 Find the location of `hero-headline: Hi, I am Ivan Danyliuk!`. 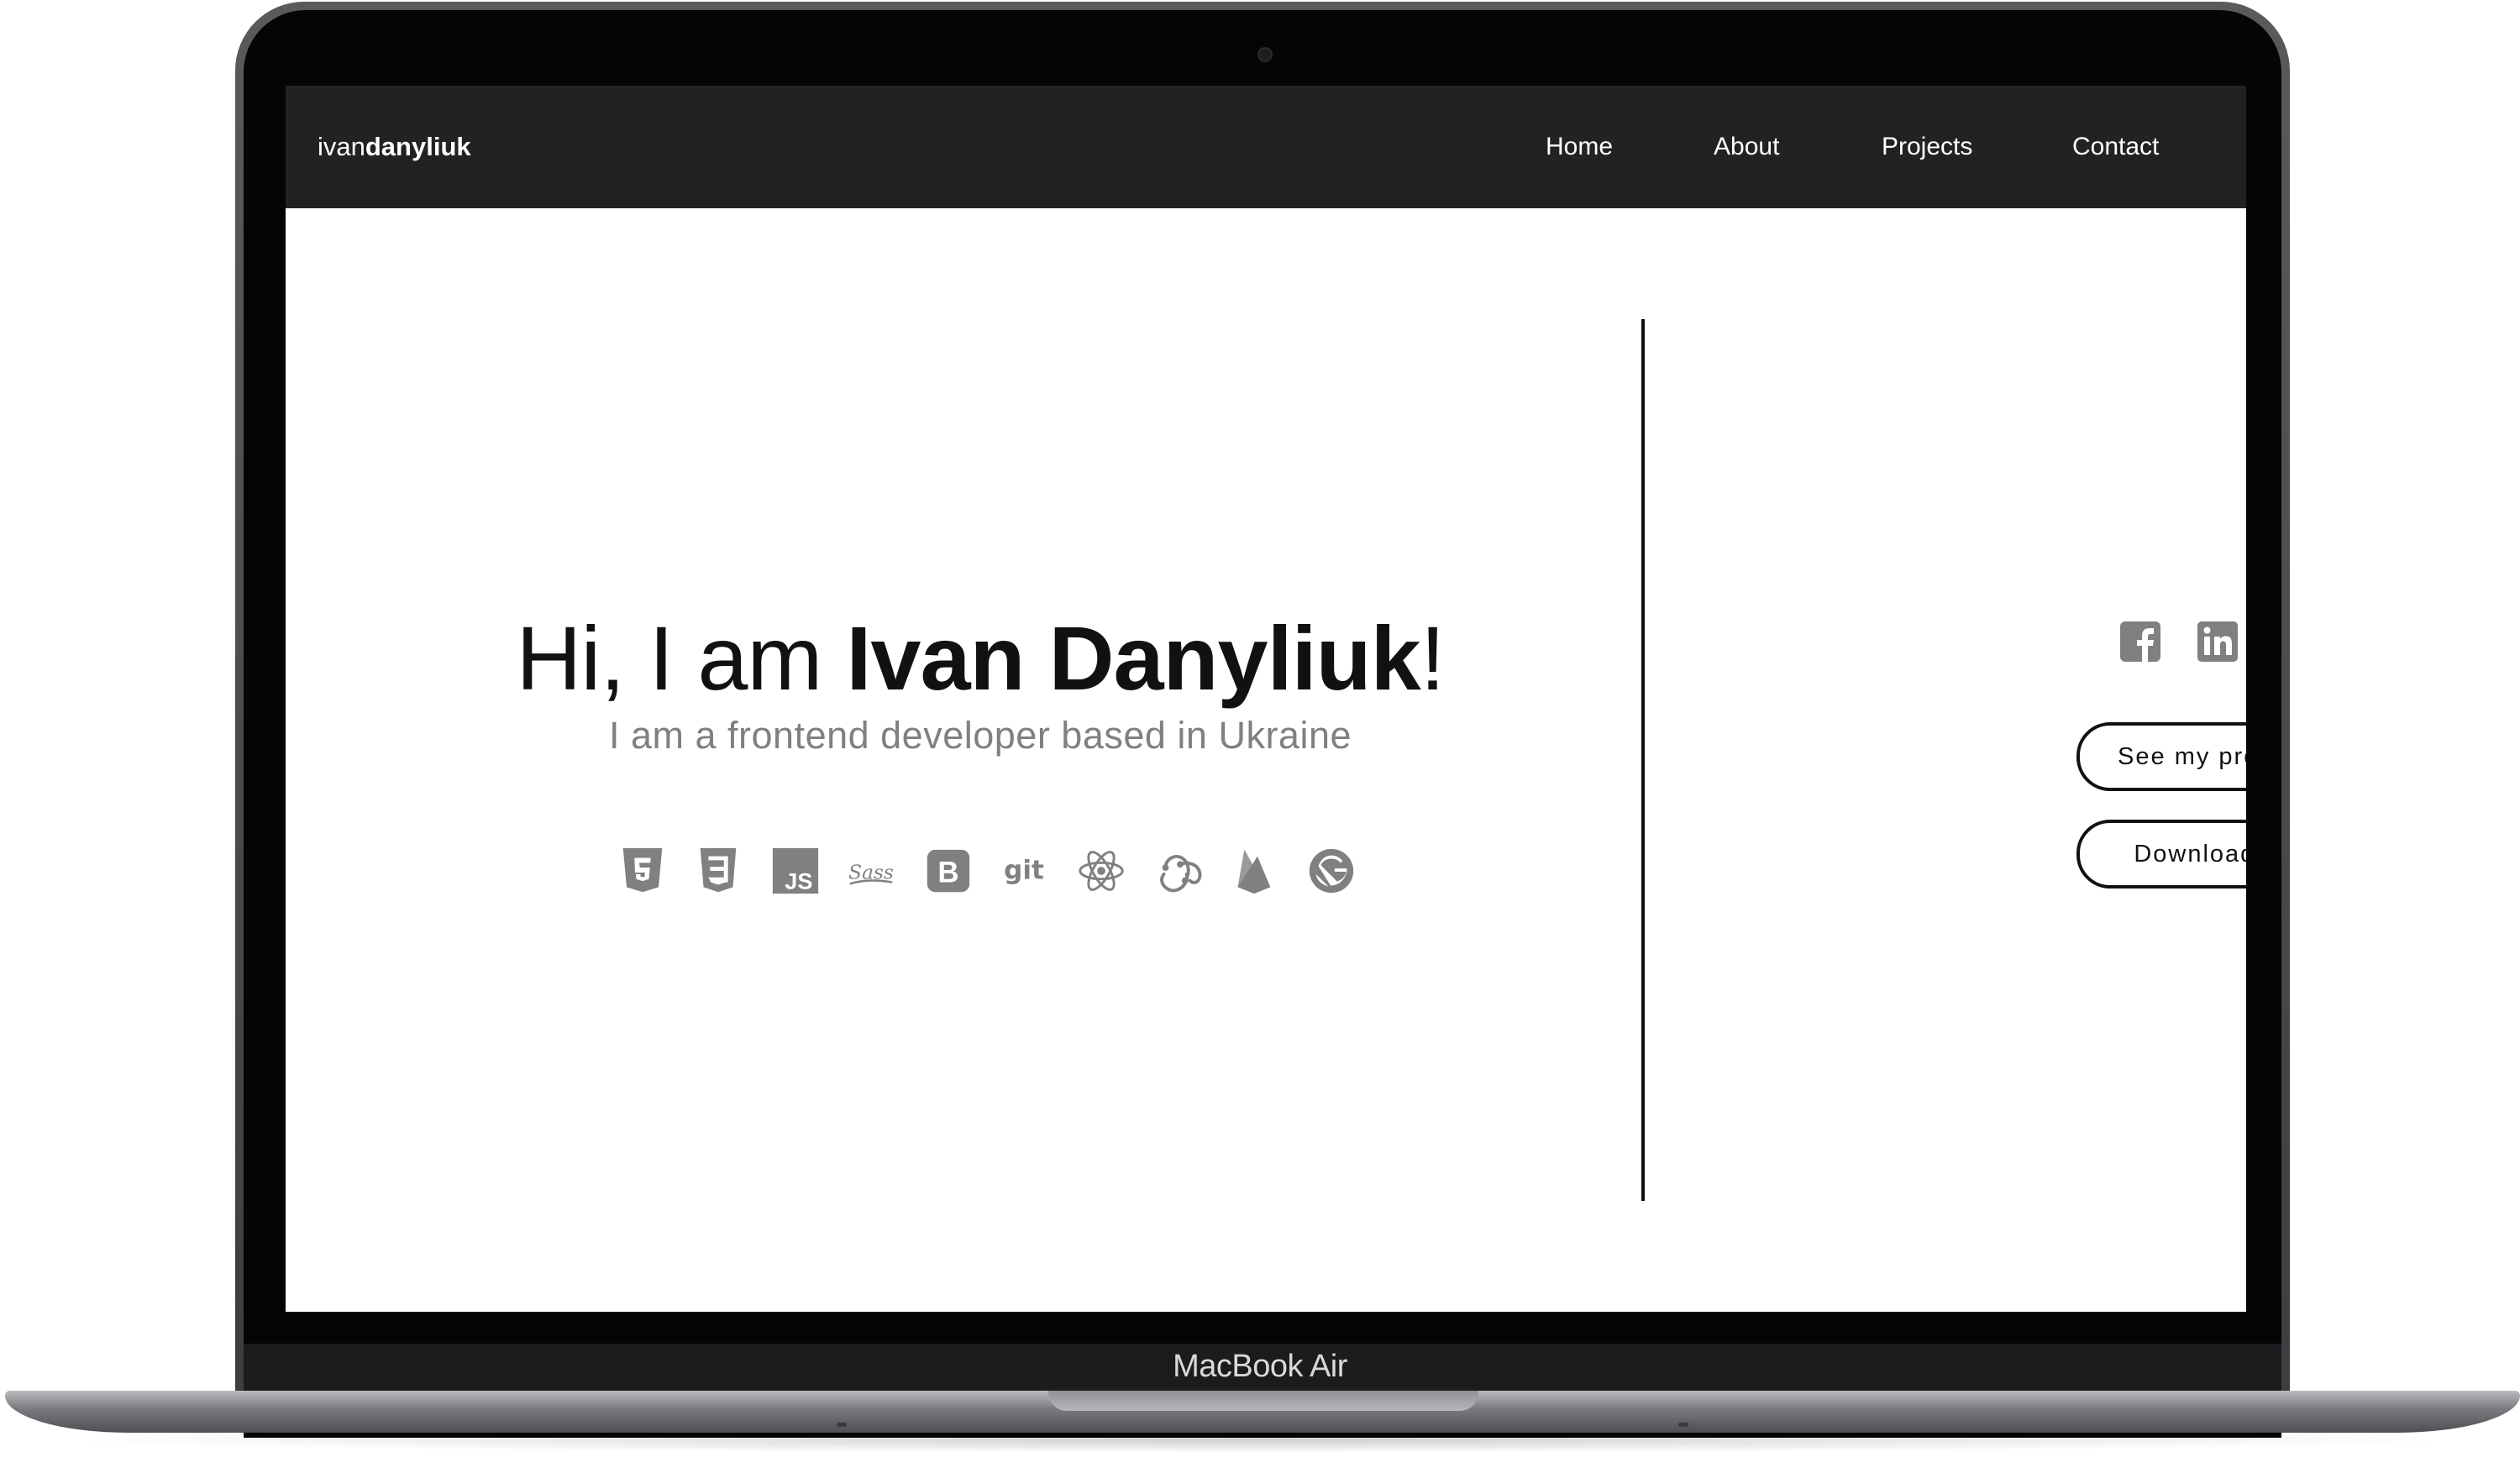

hero-headline: Hi, I am Ivan Danyliuk! is located at coordinates (980, 658).